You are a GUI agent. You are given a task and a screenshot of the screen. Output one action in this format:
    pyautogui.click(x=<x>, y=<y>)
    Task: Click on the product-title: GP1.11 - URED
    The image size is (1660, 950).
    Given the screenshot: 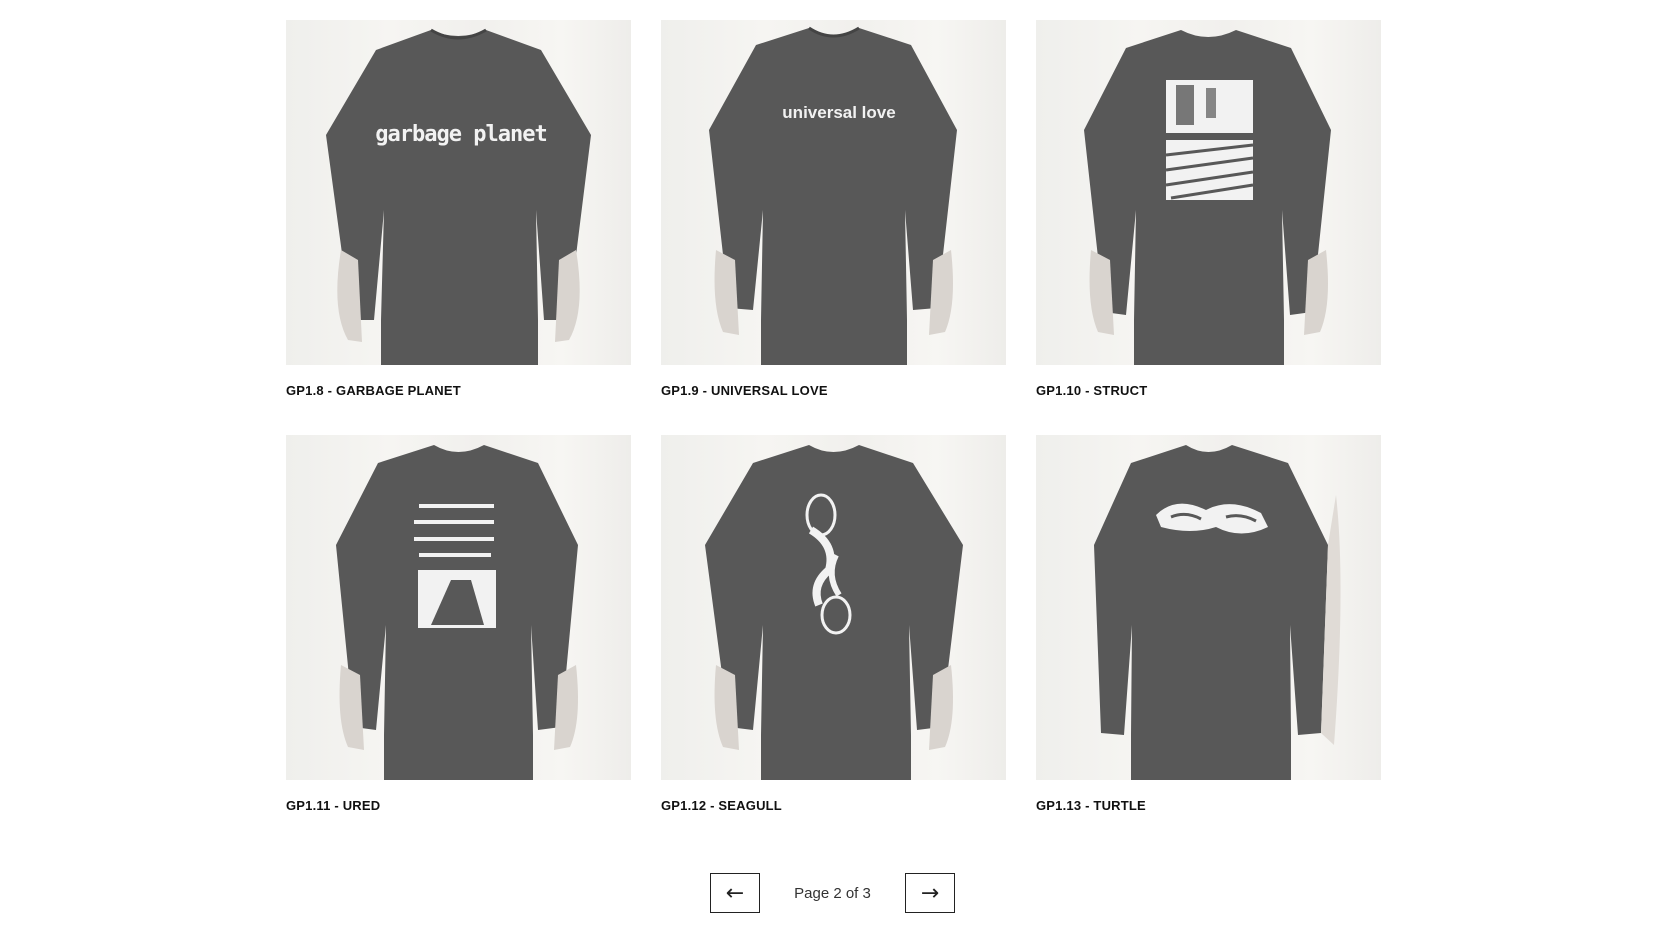 What is the action you would take?
    pyautogui.click(x=458, y=824)
    